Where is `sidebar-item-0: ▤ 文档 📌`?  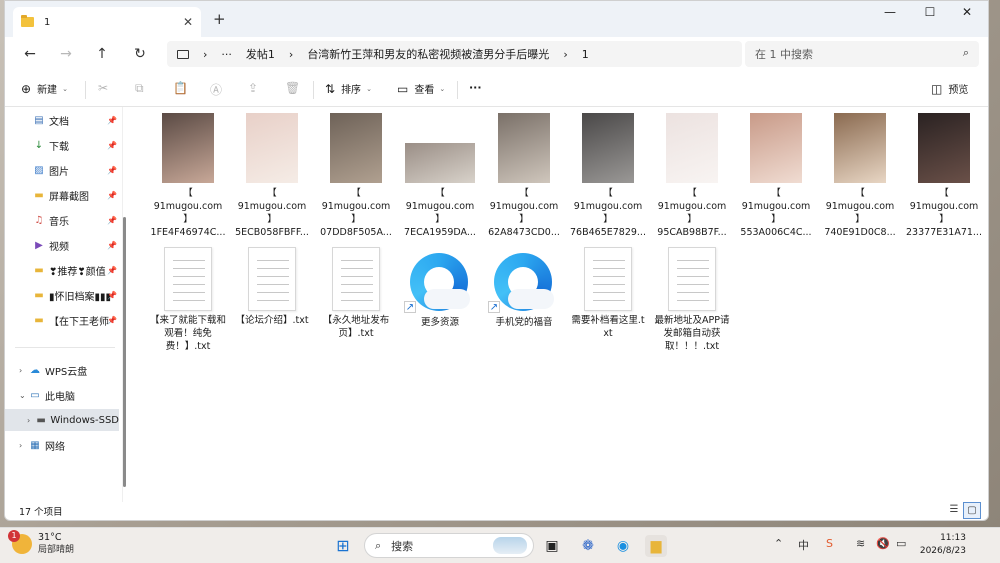
sidebar-item-0: ▤ 文档 📌 is located at coordinates (62, 120).